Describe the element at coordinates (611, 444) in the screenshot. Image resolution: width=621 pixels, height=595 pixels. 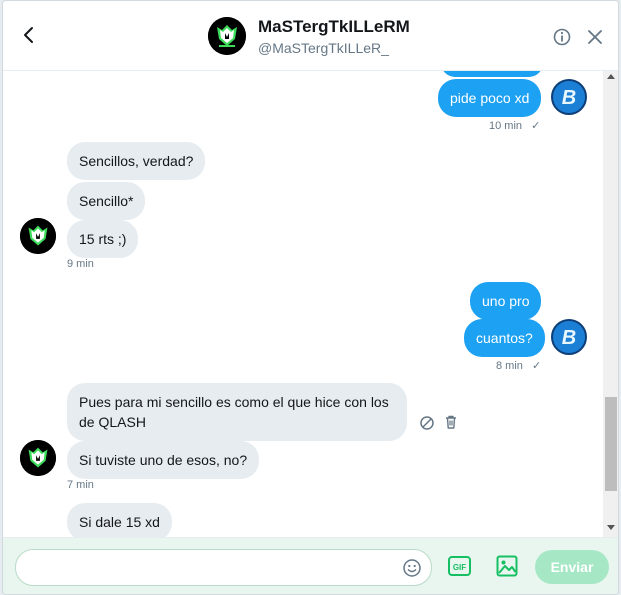
I see `scrollbar-thumb` at that location.